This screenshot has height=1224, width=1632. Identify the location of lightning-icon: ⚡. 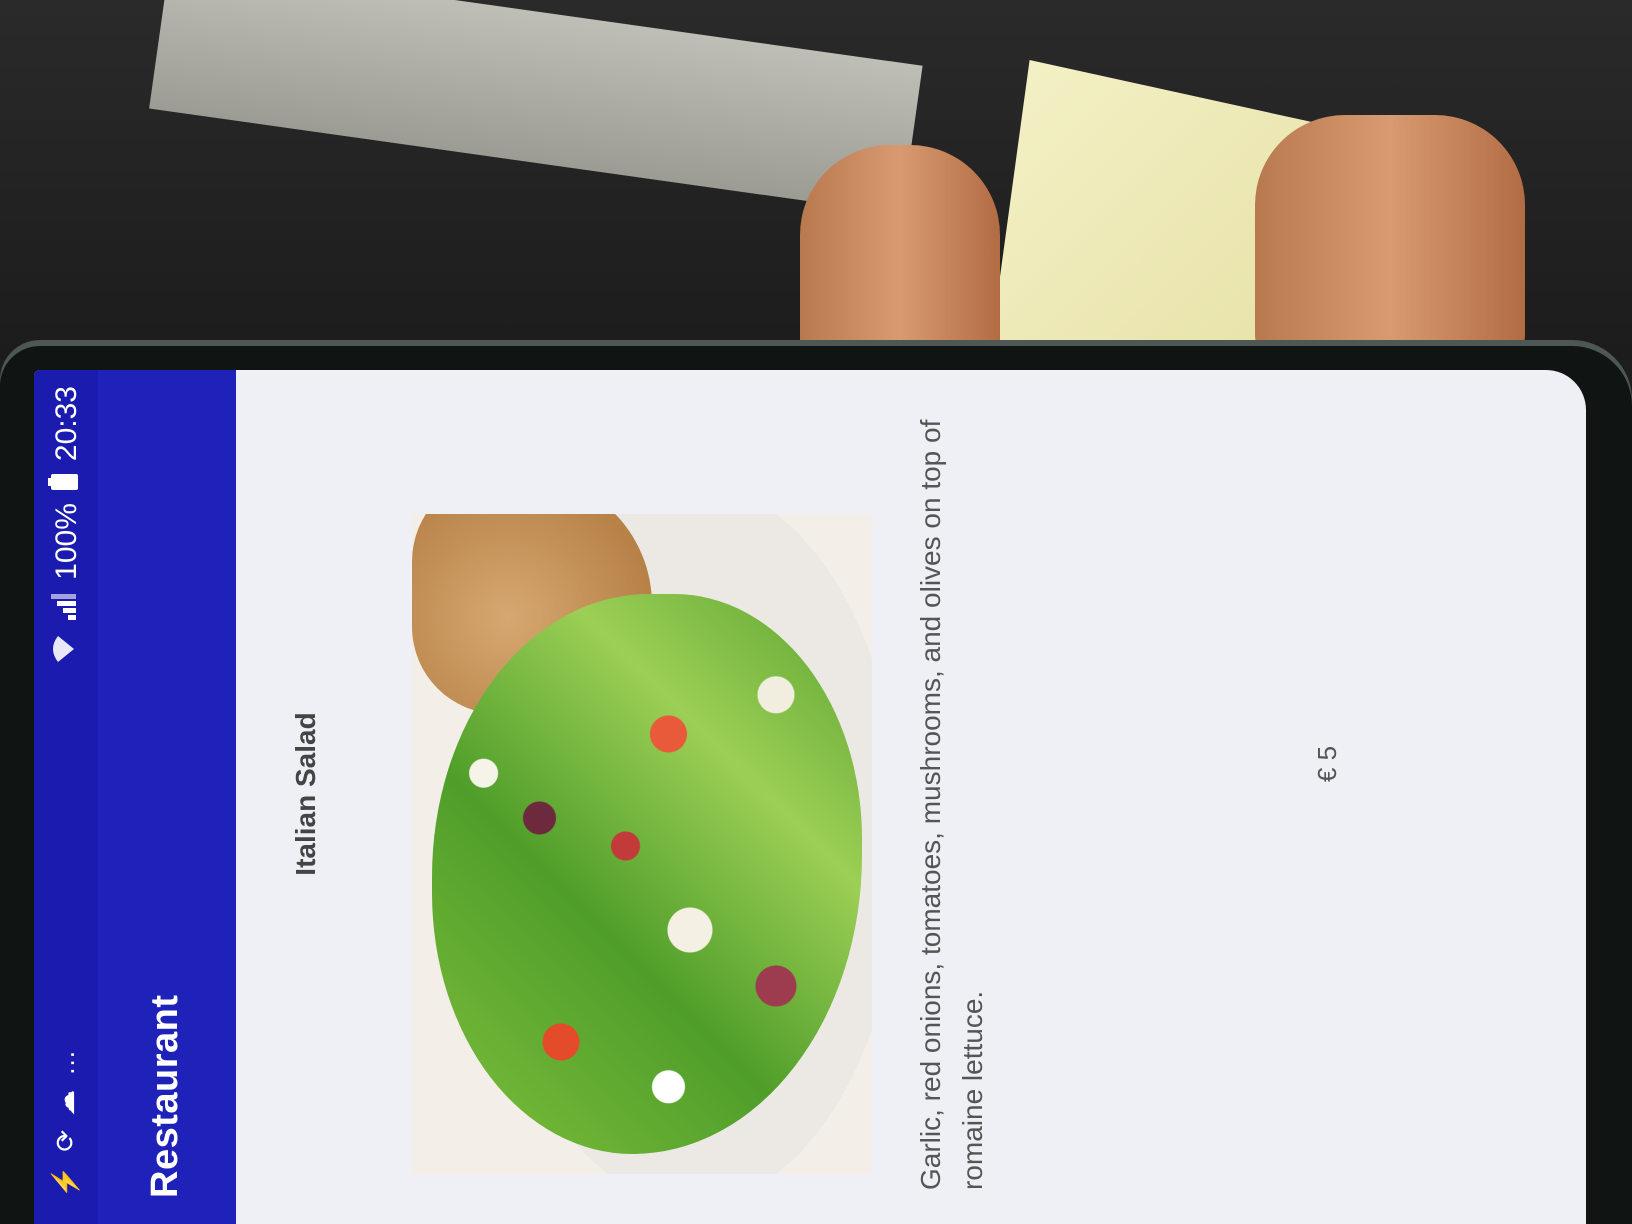
(65, 1181).